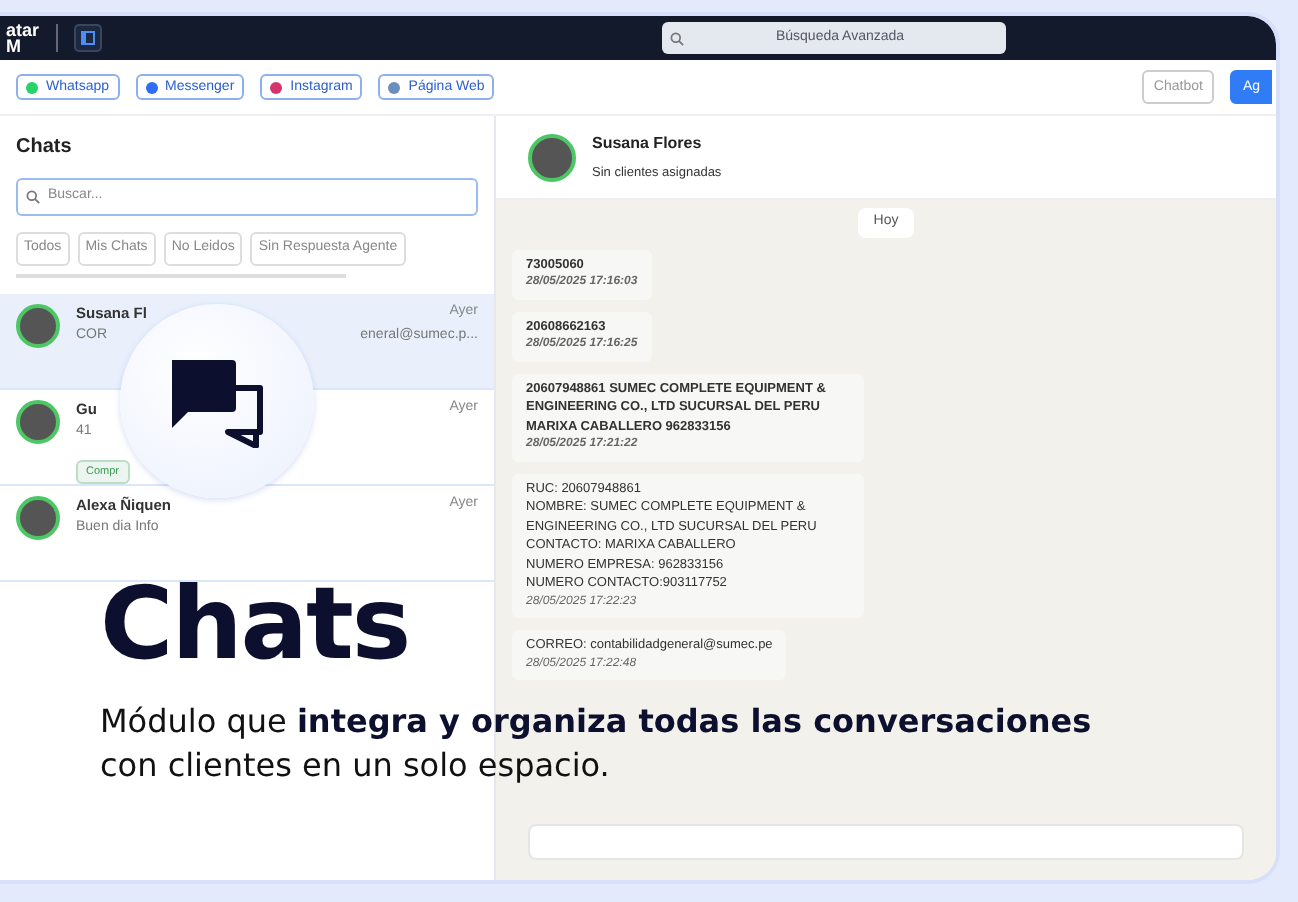 Image resolution: width=1298 pixels, height=902 pixels. What do you see at coordinates (45, 148) in the screenshot?
I see `sidebar-title: Chats` at bounding box center [45, 148].